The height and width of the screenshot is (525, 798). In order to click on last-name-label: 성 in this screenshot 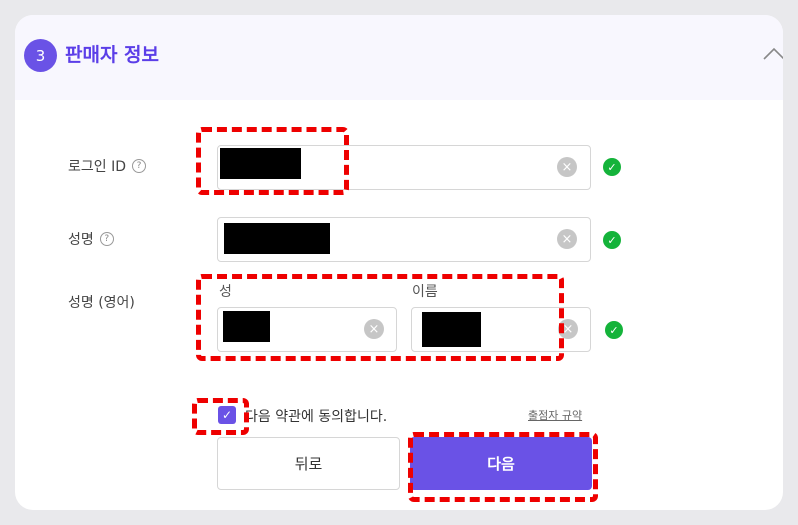, I will do `click(225, 292)`.